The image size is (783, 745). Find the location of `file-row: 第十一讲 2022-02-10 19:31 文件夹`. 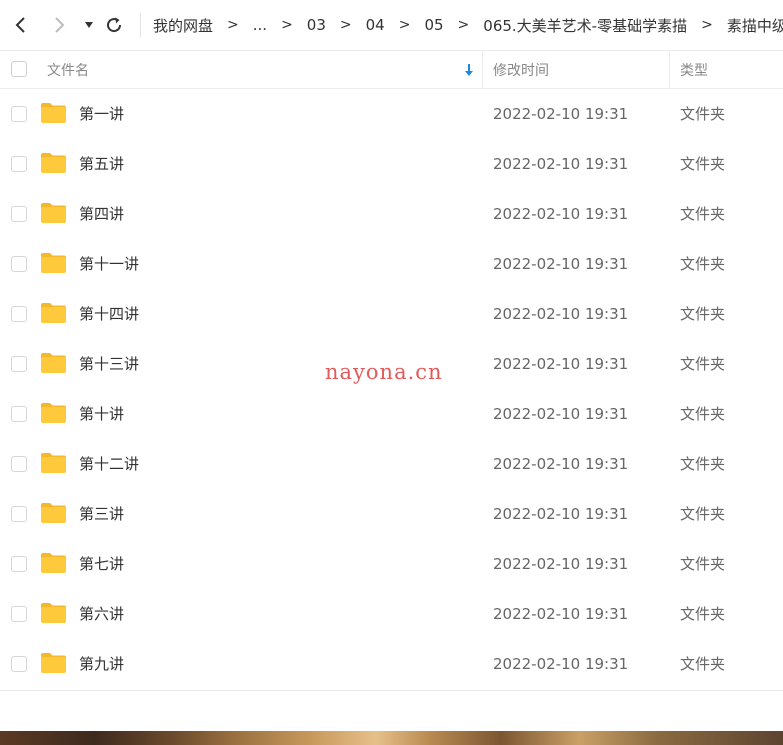

file-row: 第十一讲 2022-02-10 19:31 文件夹 is located at coordinates (391, 264).